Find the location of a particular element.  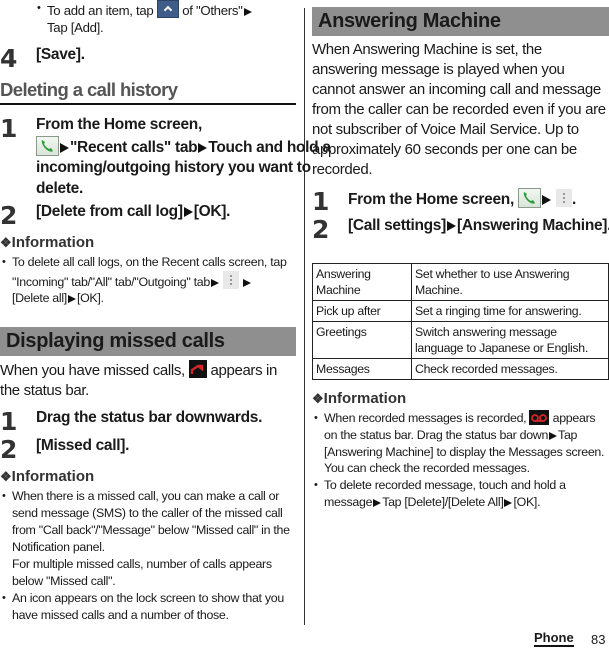

step-2-missed: 2 [Missed call]. is located at coordinates (65, 449).